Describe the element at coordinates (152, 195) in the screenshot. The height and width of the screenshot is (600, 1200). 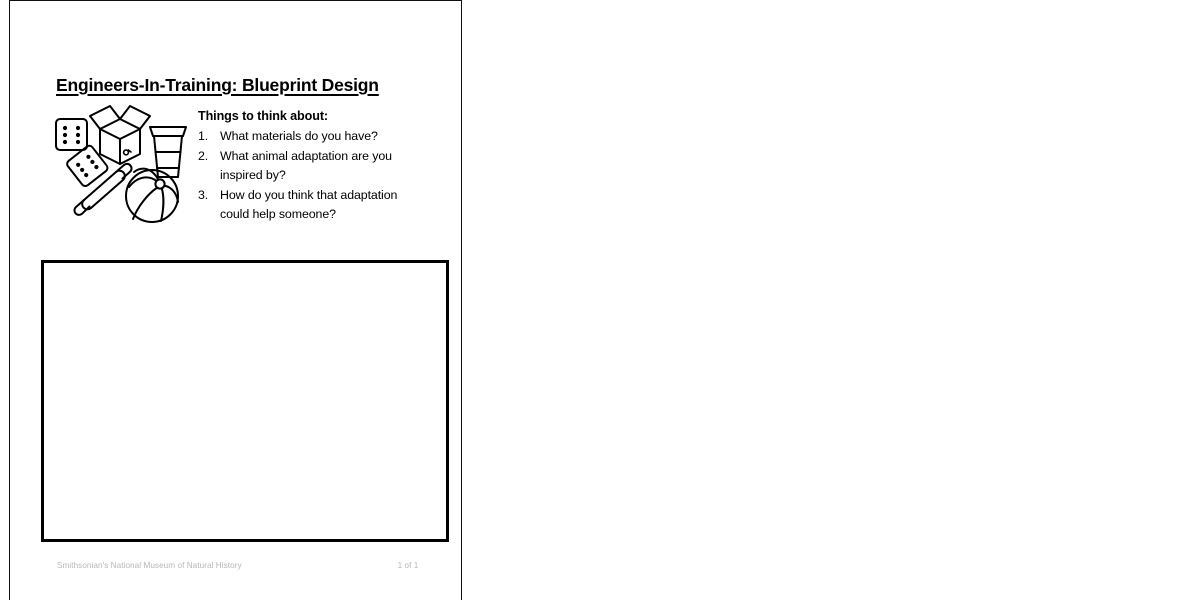
I see `beach-ball-icon` at that location.